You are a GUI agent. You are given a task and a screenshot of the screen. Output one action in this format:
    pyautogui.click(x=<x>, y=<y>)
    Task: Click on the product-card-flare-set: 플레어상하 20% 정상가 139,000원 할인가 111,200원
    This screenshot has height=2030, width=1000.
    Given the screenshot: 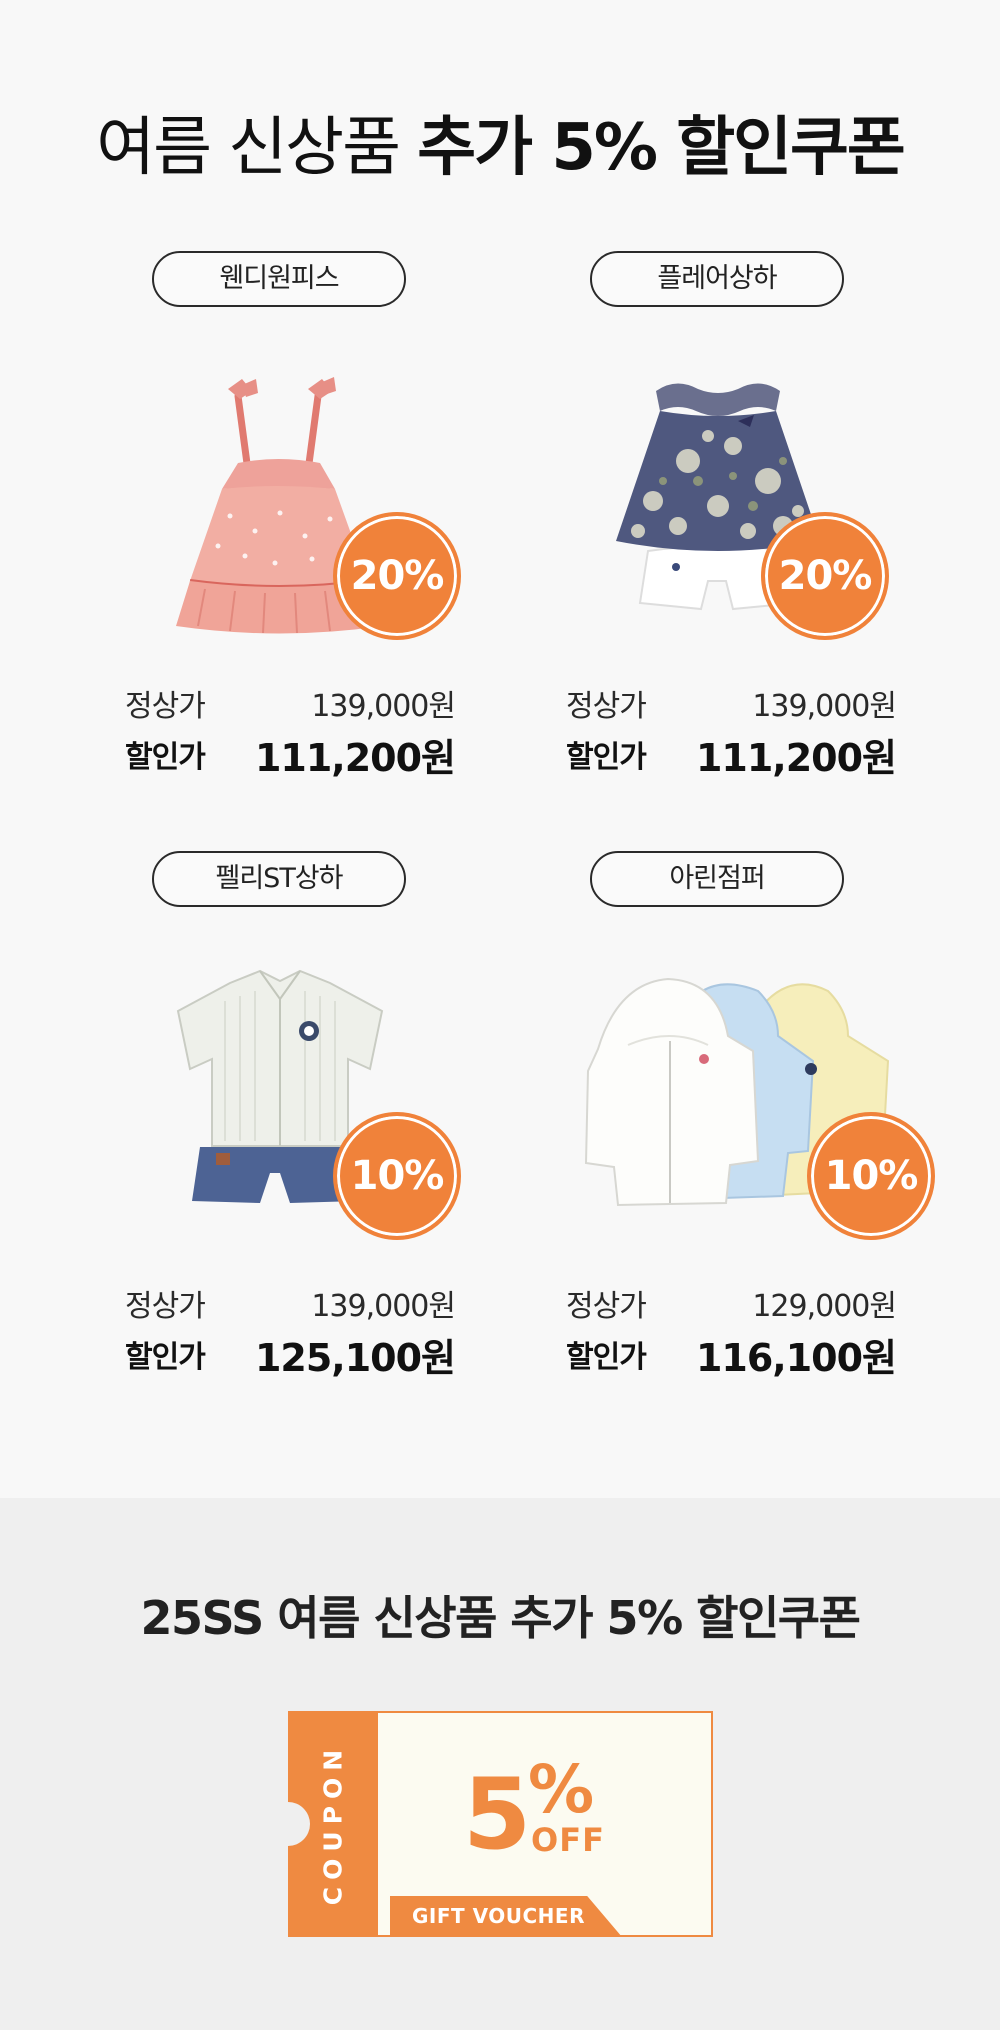 What is the action you would take?
    pyautogui.click(x=778, y=521)
    